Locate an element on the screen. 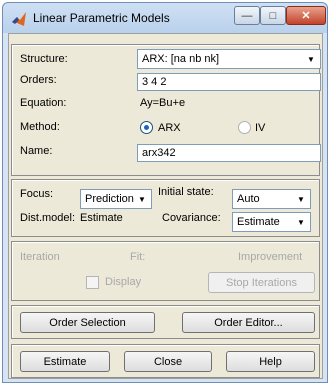 The image size is (331, 385). equation-label: Equation: is located at coordinates (43, 103).